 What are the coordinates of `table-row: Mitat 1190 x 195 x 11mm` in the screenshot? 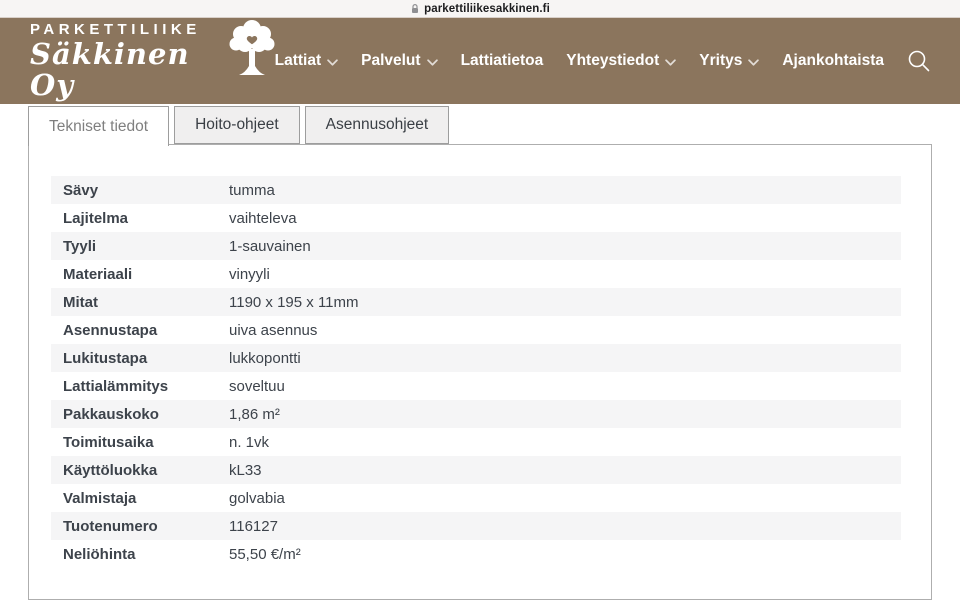 It's located at (476, 302).